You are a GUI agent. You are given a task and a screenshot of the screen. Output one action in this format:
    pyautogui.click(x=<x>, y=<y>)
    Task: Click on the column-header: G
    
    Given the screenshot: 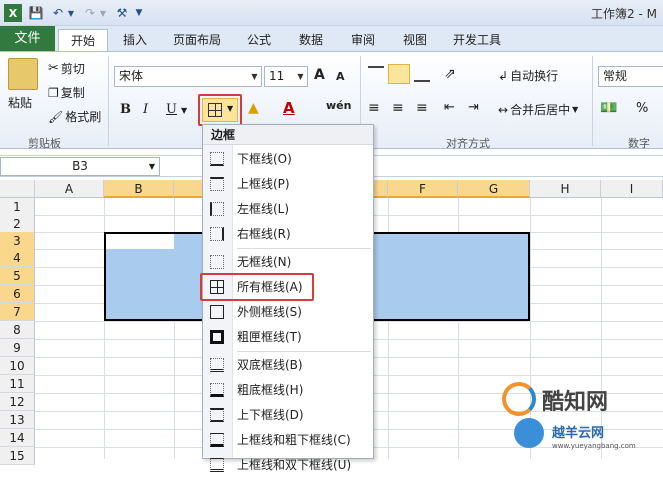 What is the action you would take?
    pyautogui.click(x=494, y=189)
    